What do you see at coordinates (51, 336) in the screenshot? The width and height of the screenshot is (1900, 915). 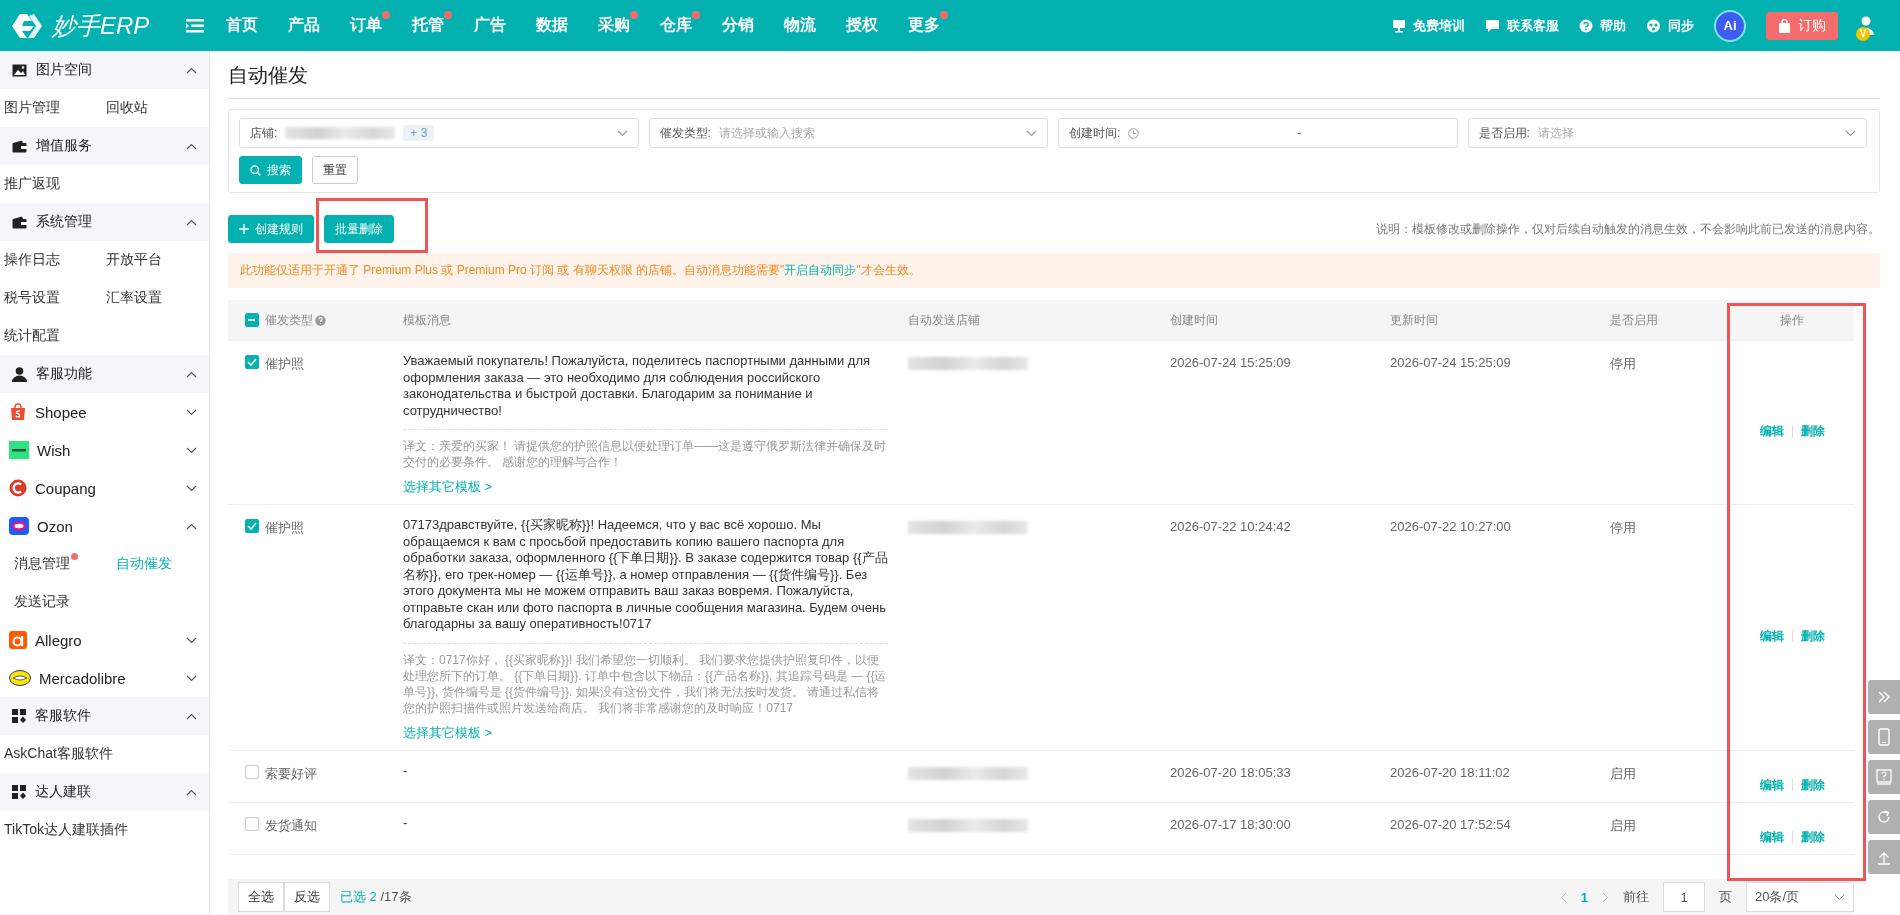 I see `sidebar-link: 统计配置` at bounding box center [51, 336].